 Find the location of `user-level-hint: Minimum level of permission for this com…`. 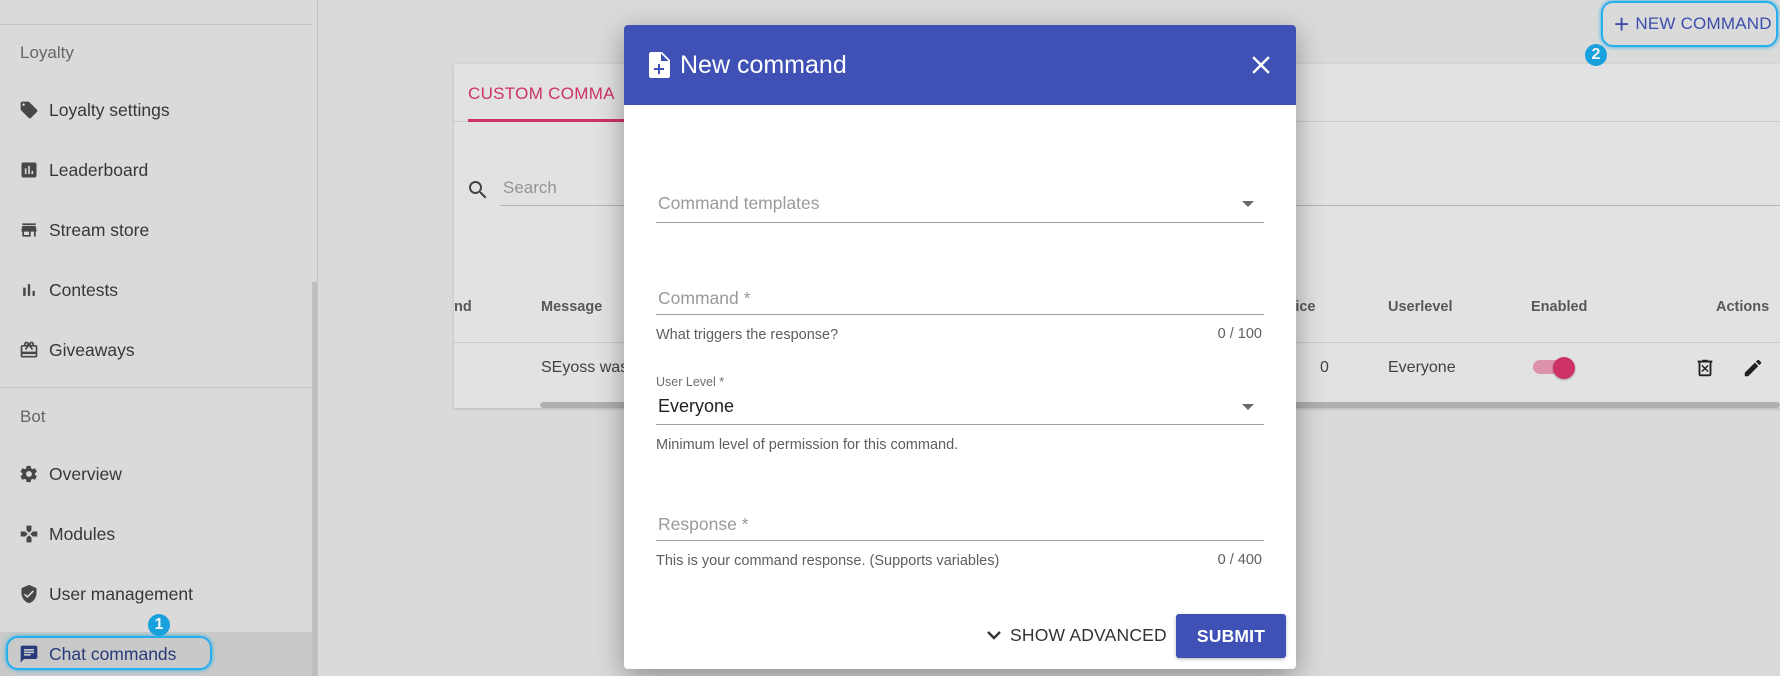

user-level-hint: Minimum level of permission for this com… is located at coordinates (807, 445).